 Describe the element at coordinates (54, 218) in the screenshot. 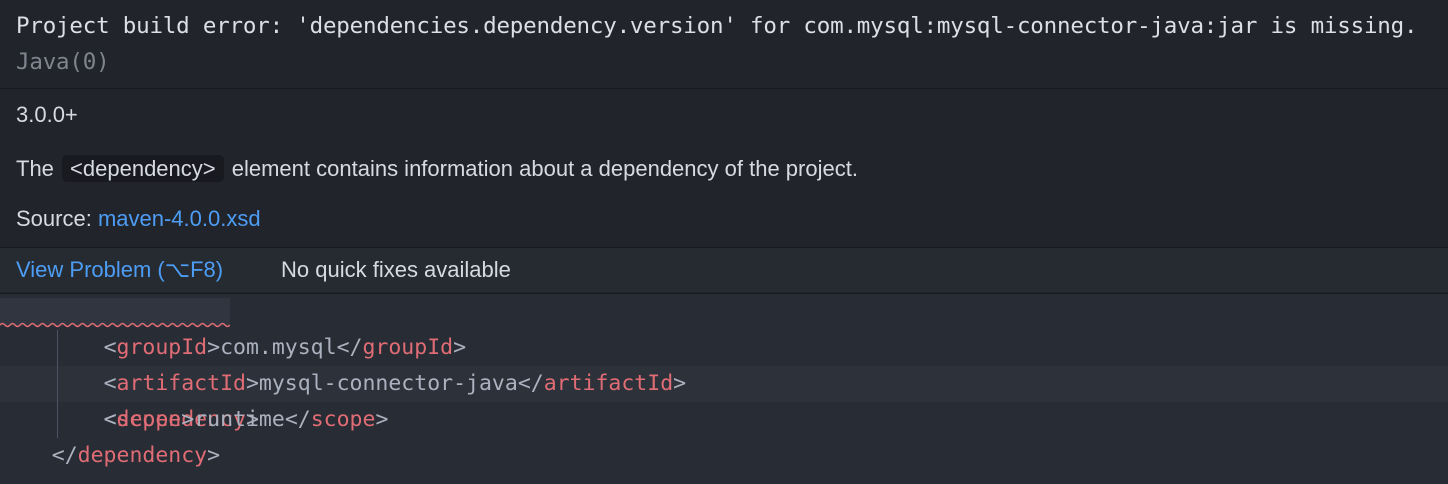

I see `source-label: Source:` at that location.